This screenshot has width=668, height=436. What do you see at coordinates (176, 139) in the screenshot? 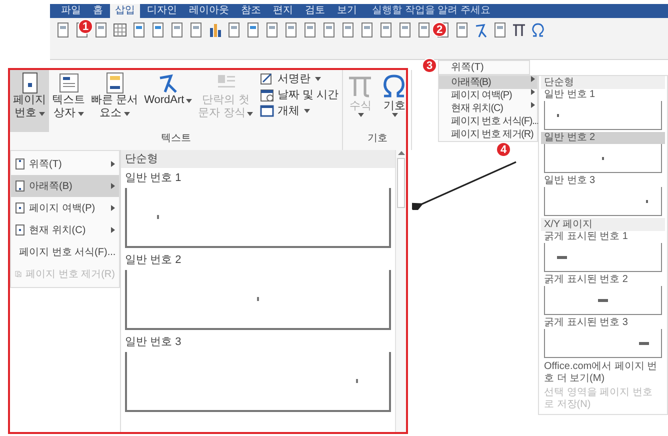
I see `group-label: 텍스트` at bounding box center [176, 139].